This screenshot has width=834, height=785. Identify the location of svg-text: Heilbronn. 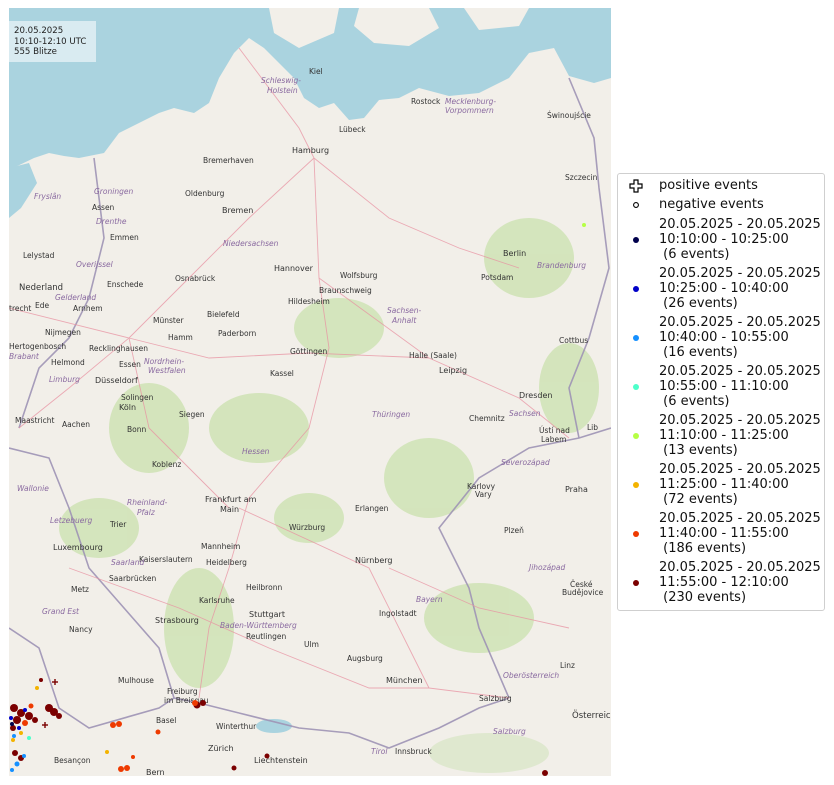
(264, 587).